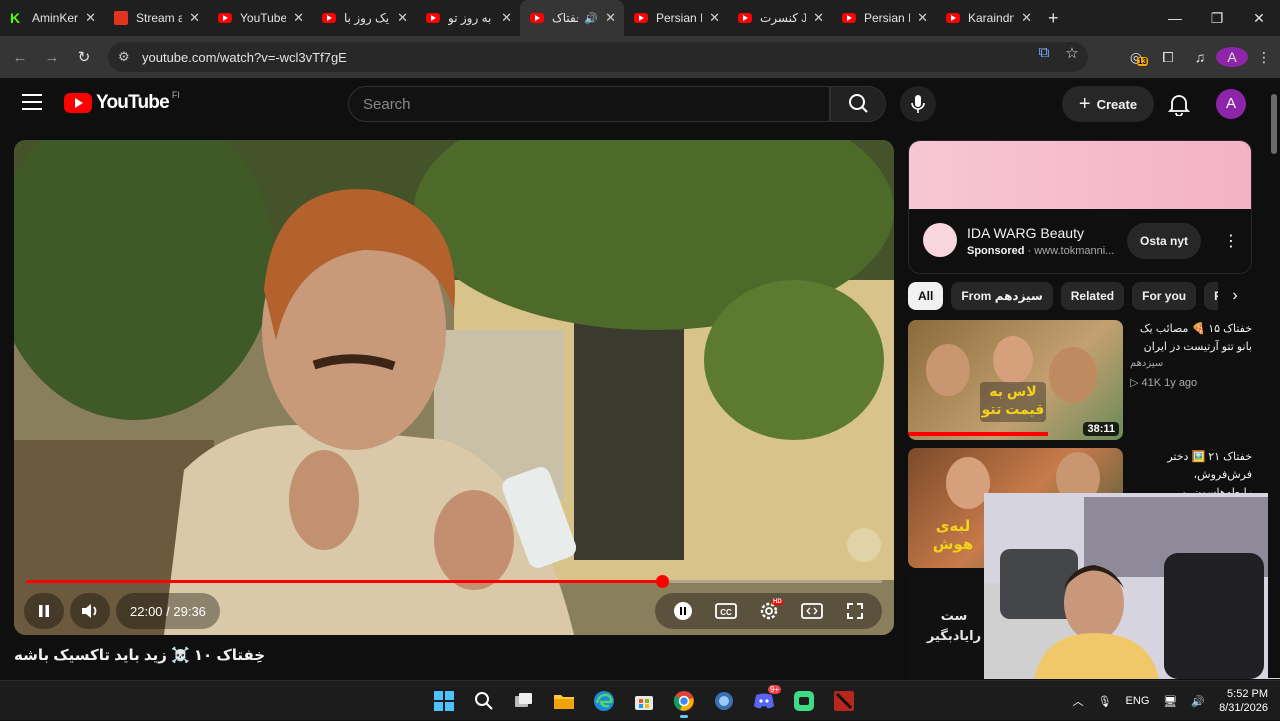 The width and height of the screenshot is (1280, 721). What do you see at coordinates (1259, 18) in the screenshot?
I see `close-window-icon: ✕` at bounding box center [1259, 18].